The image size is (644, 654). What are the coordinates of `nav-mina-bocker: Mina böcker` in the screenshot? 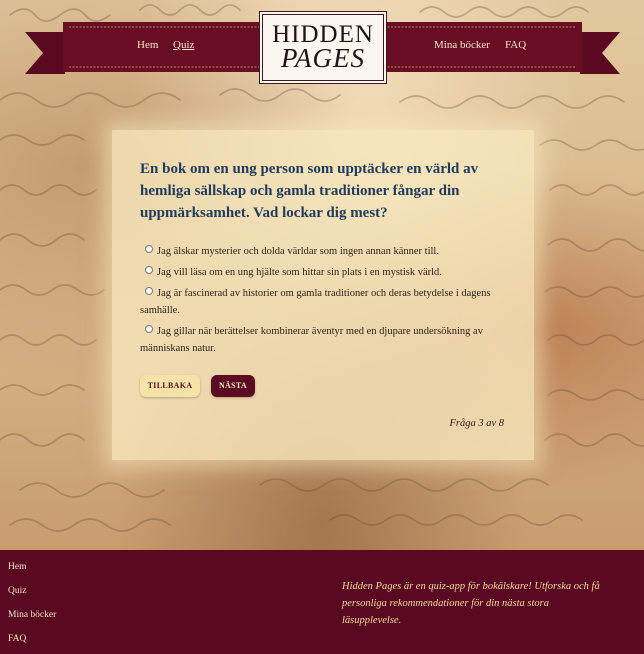 It's located at (462, 45).